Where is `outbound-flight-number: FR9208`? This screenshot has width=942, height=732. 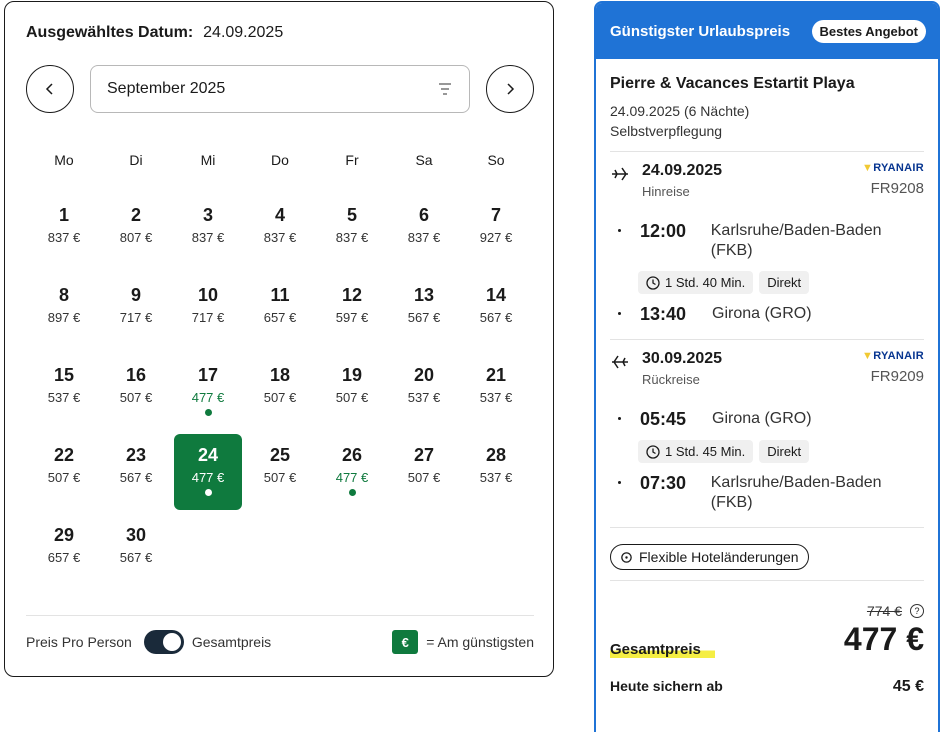
outbound-flight-number: FR9208 is located at coordinates (897, 188).